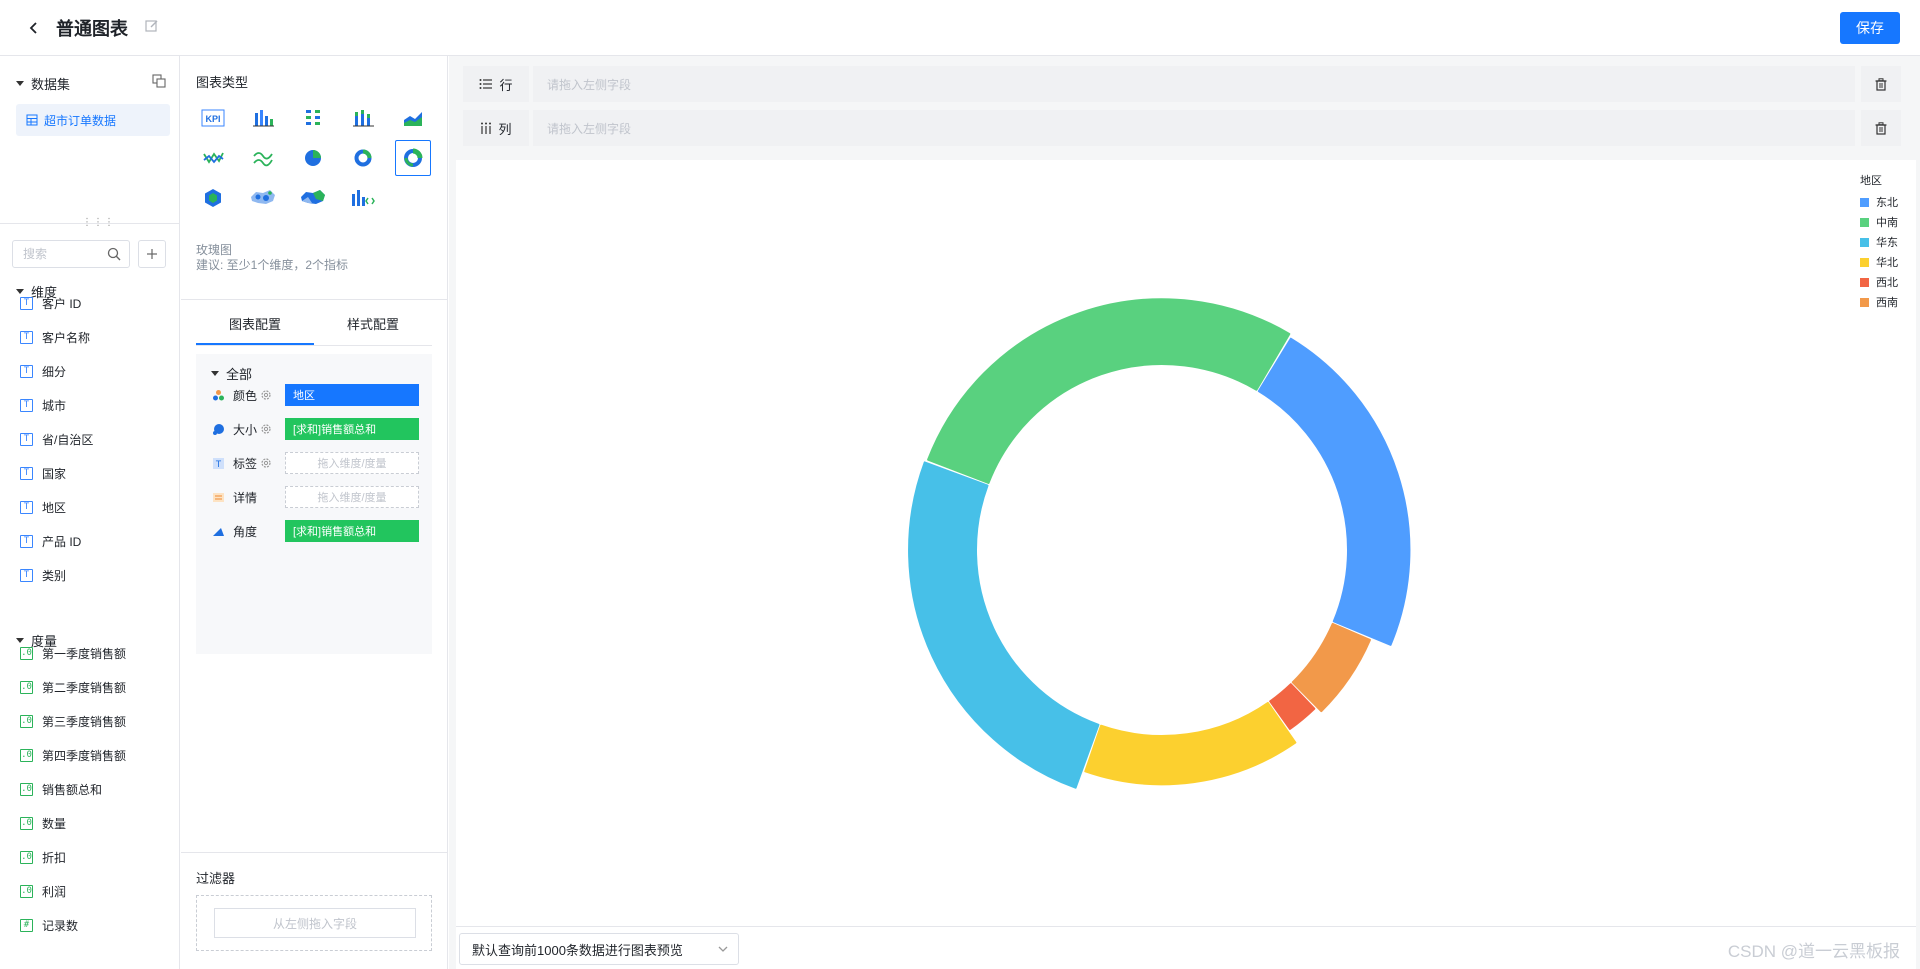  What do you see at coordinates (213, 158) in the screenshot?
I see `line-chart-icon` at bounding box center [213, 158].